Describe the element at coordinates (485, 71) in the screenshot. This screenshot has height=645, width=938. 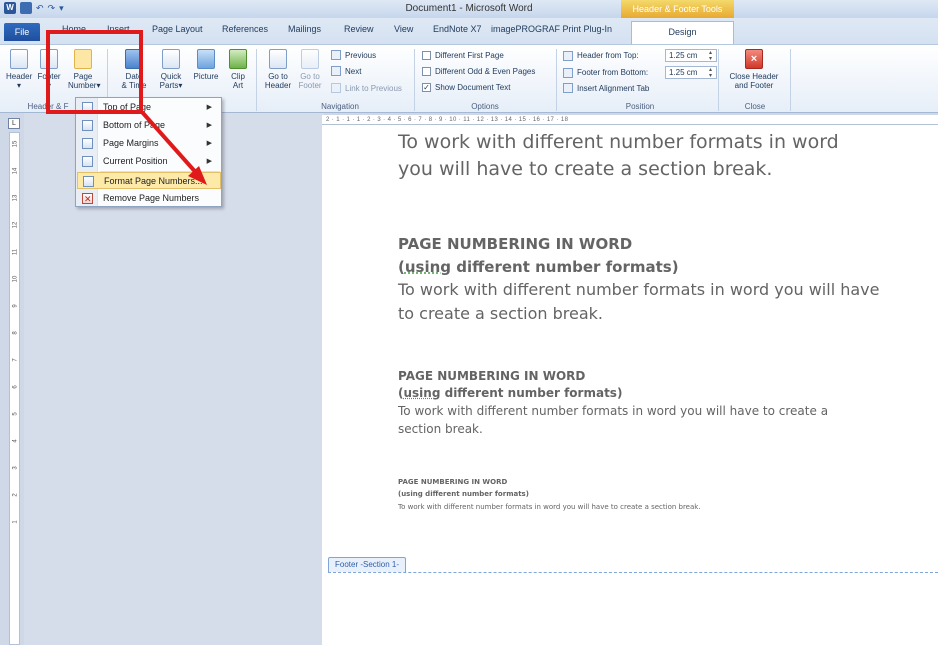
I see `different-odd-even-label: Different Odd & Even Pages` at that location.